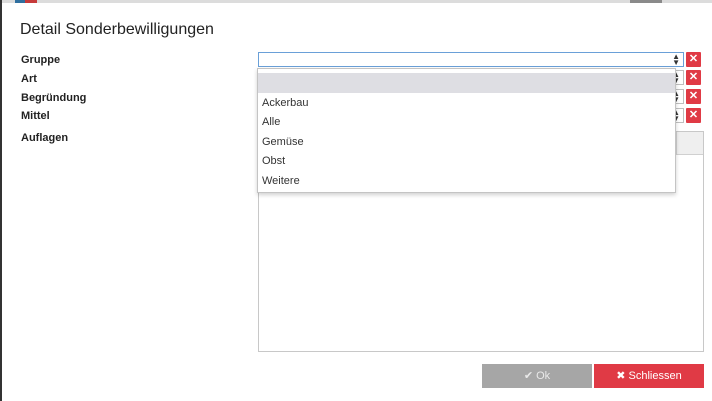 This screenshot has width=712, height=401. Describe the element at coordinates (689, 143) in the screenshot. I see `textarea-toolbar` at that location.